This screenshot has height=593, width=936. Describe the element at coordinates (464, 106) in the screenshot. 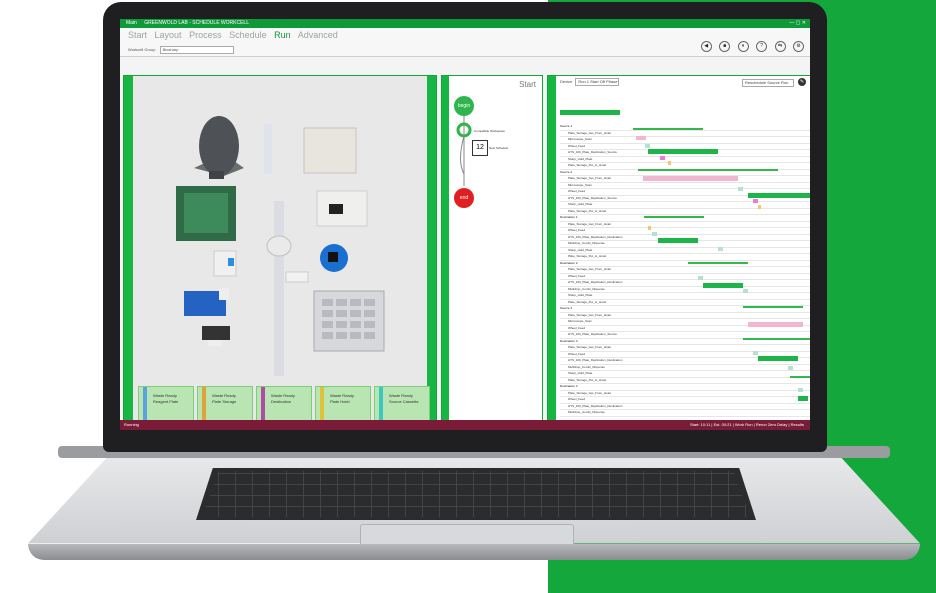

I see `begin-node: begin` at that location.